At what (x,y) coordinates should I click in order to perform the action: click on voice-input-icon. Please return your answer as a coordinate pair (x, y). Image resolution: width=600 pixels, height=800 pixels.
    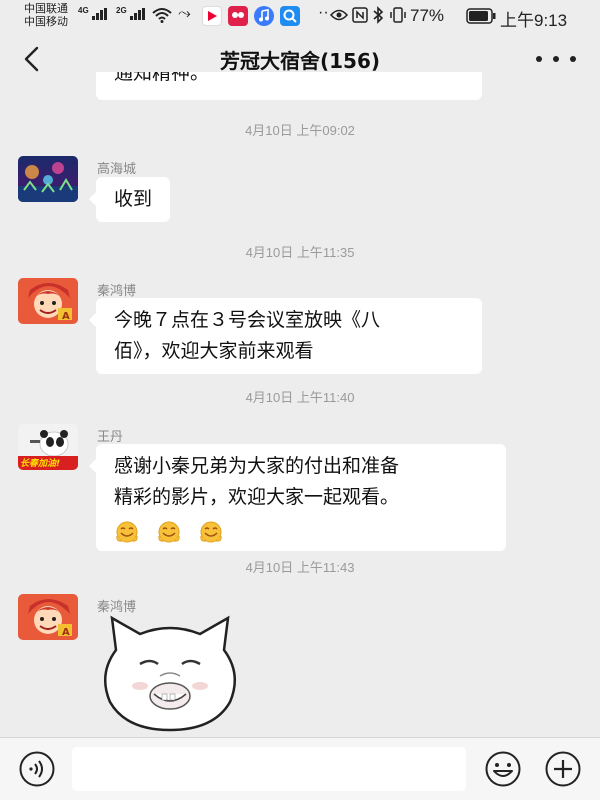
    Looking at the image, I should click on (37, 769).